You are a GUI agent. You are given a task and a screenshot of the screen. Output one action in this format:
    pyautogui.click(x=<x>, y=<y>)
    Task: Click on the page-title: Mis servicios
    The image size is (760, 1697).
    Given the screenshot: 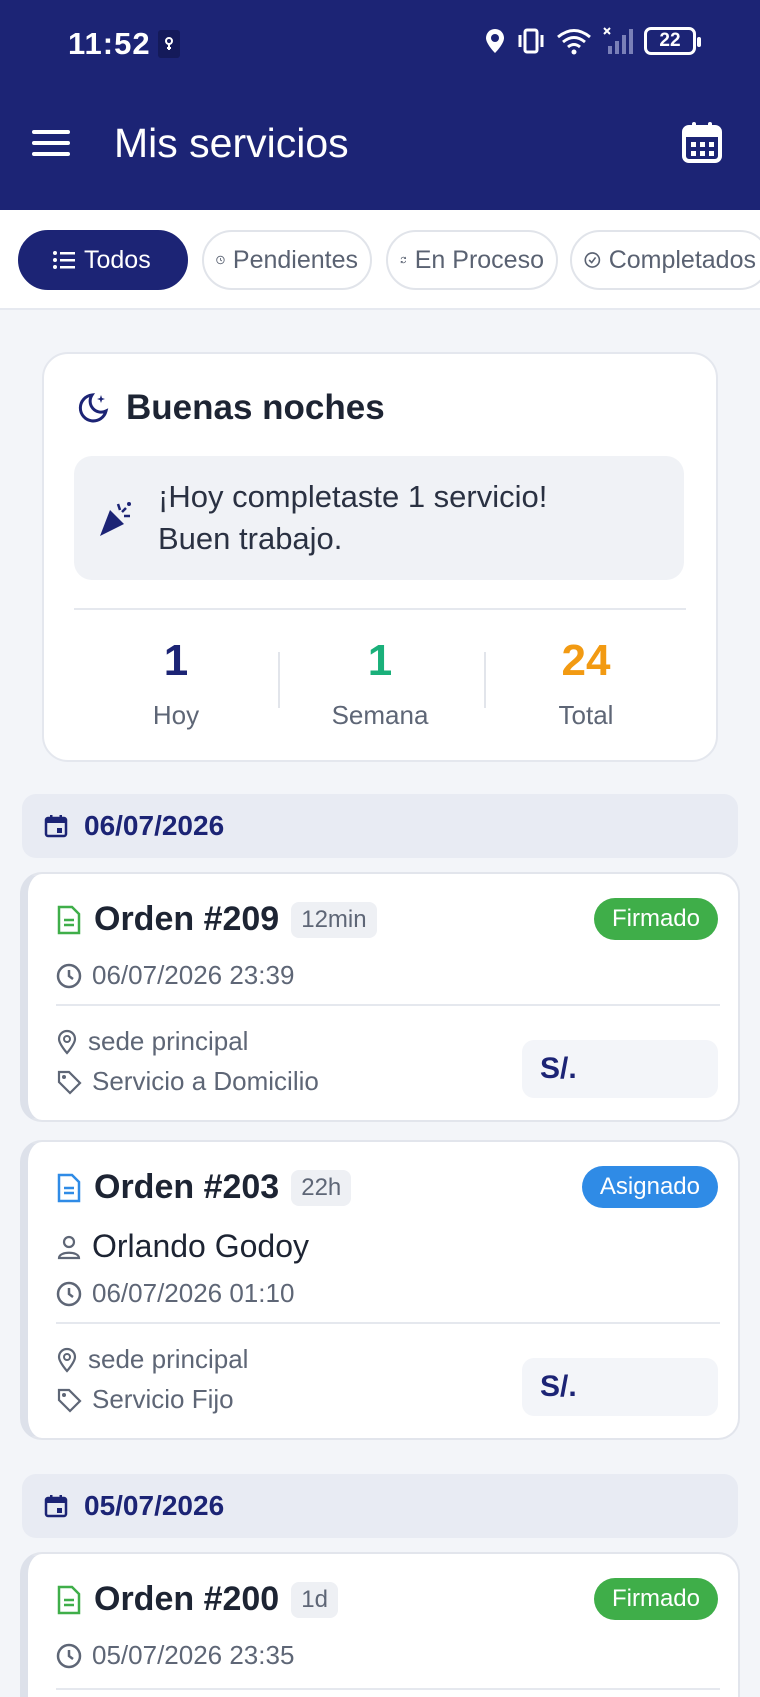 What is the action you would take?
    pyautogui.click(x=231, y=143)
    